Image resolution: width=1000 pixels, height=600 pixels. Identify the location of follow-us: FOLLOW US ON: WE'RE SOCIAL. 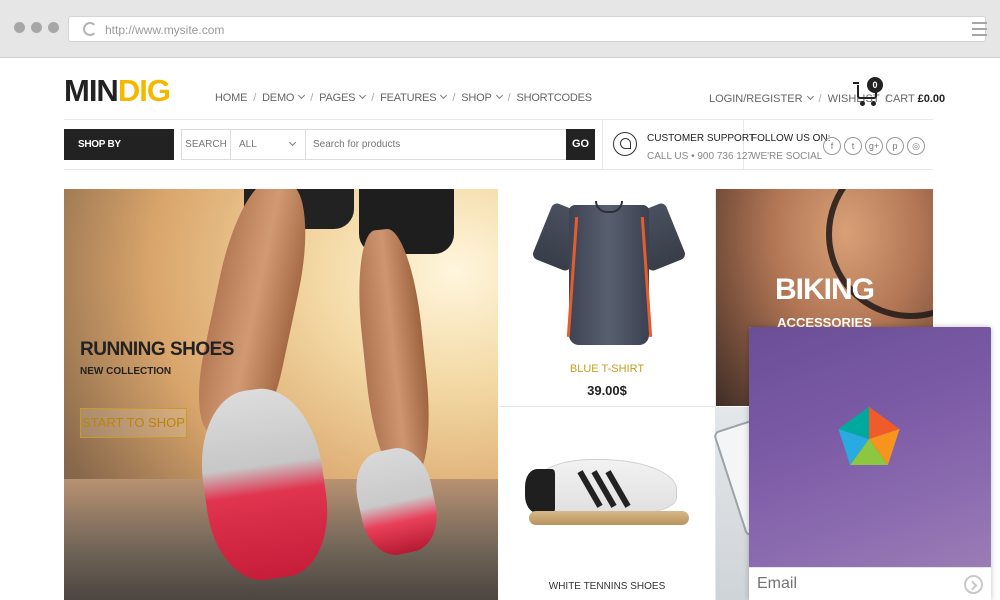
(791, 147).